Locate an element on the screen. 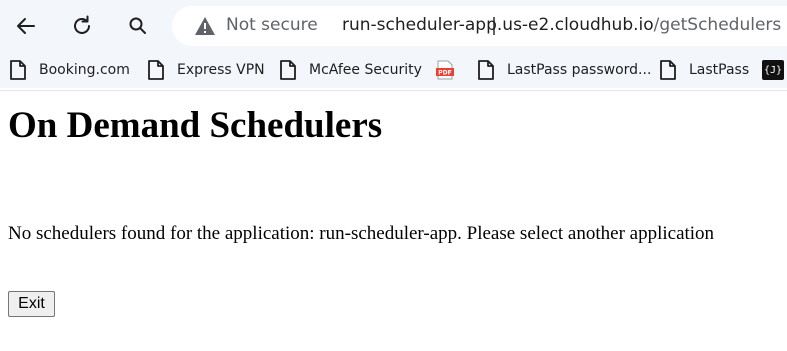 The height and width of the screenshot is (351, 787). bookmark-lastpass: LastPass is located at coordinates (704, 70).